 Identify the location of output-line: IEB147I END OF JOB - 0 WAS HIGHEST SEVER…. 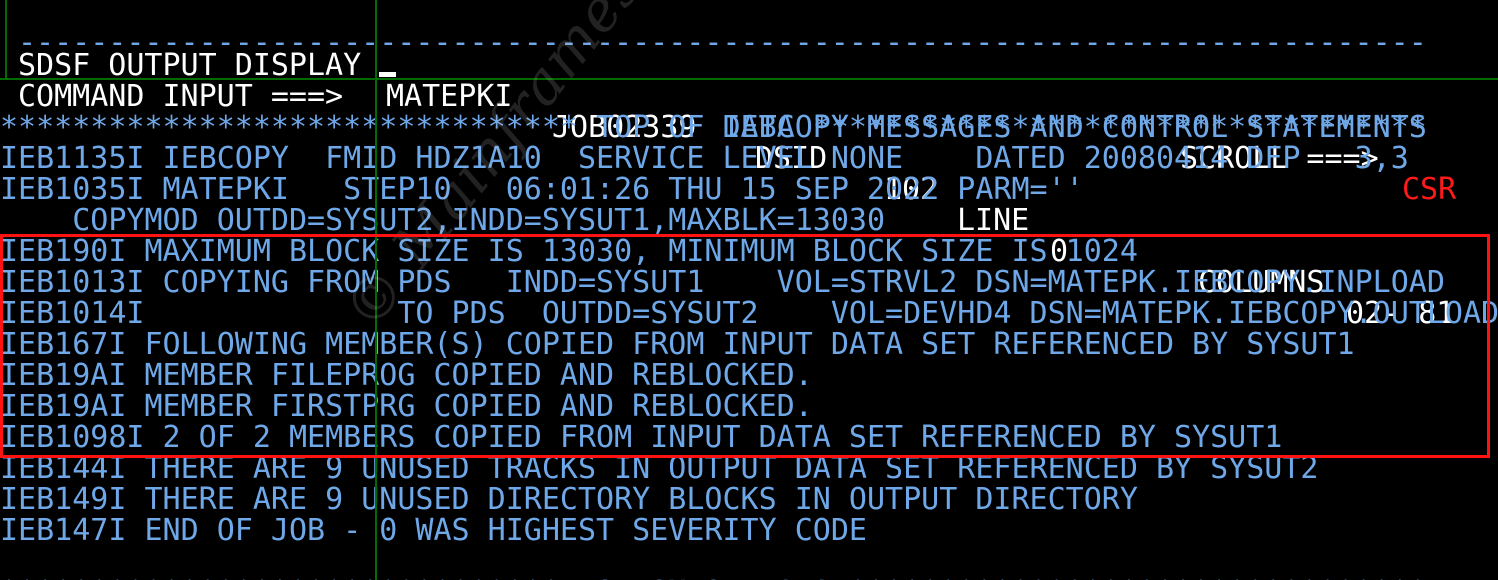
(433, 530).